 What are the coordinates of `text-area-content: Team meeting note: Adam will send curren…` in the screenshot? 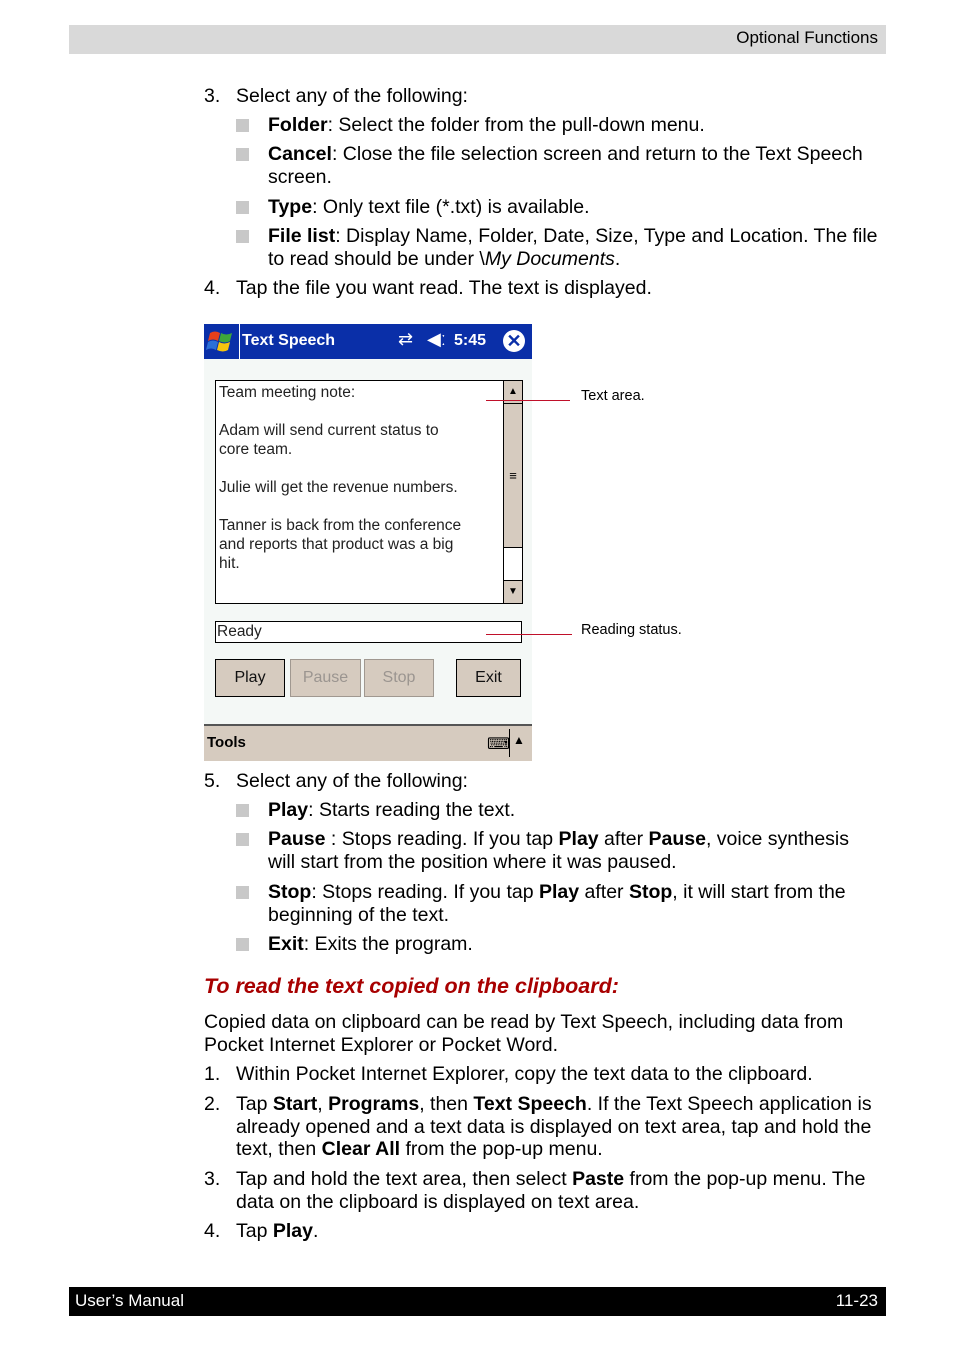 It's located at (340, 478).